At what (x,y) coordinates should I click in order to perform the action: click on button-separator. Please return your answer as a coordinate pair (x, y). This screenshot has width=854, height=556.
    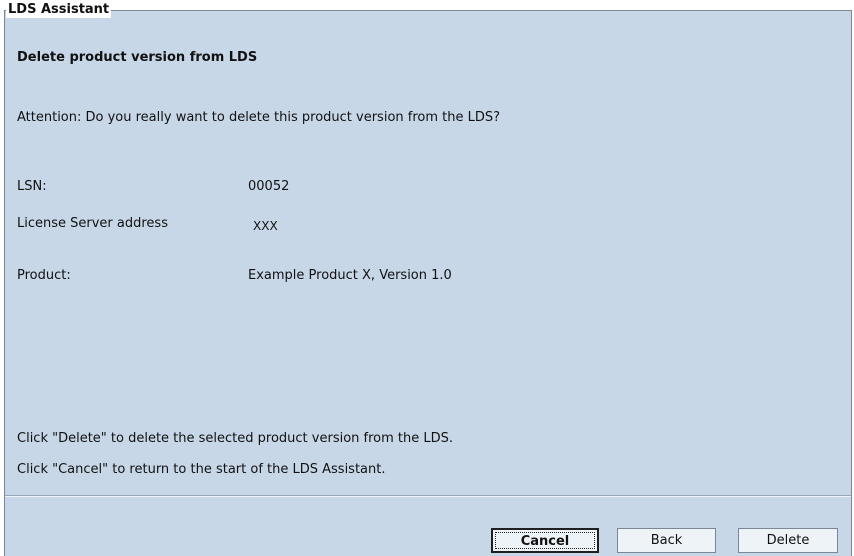
    Looking at the image, I should click on (428, 496).